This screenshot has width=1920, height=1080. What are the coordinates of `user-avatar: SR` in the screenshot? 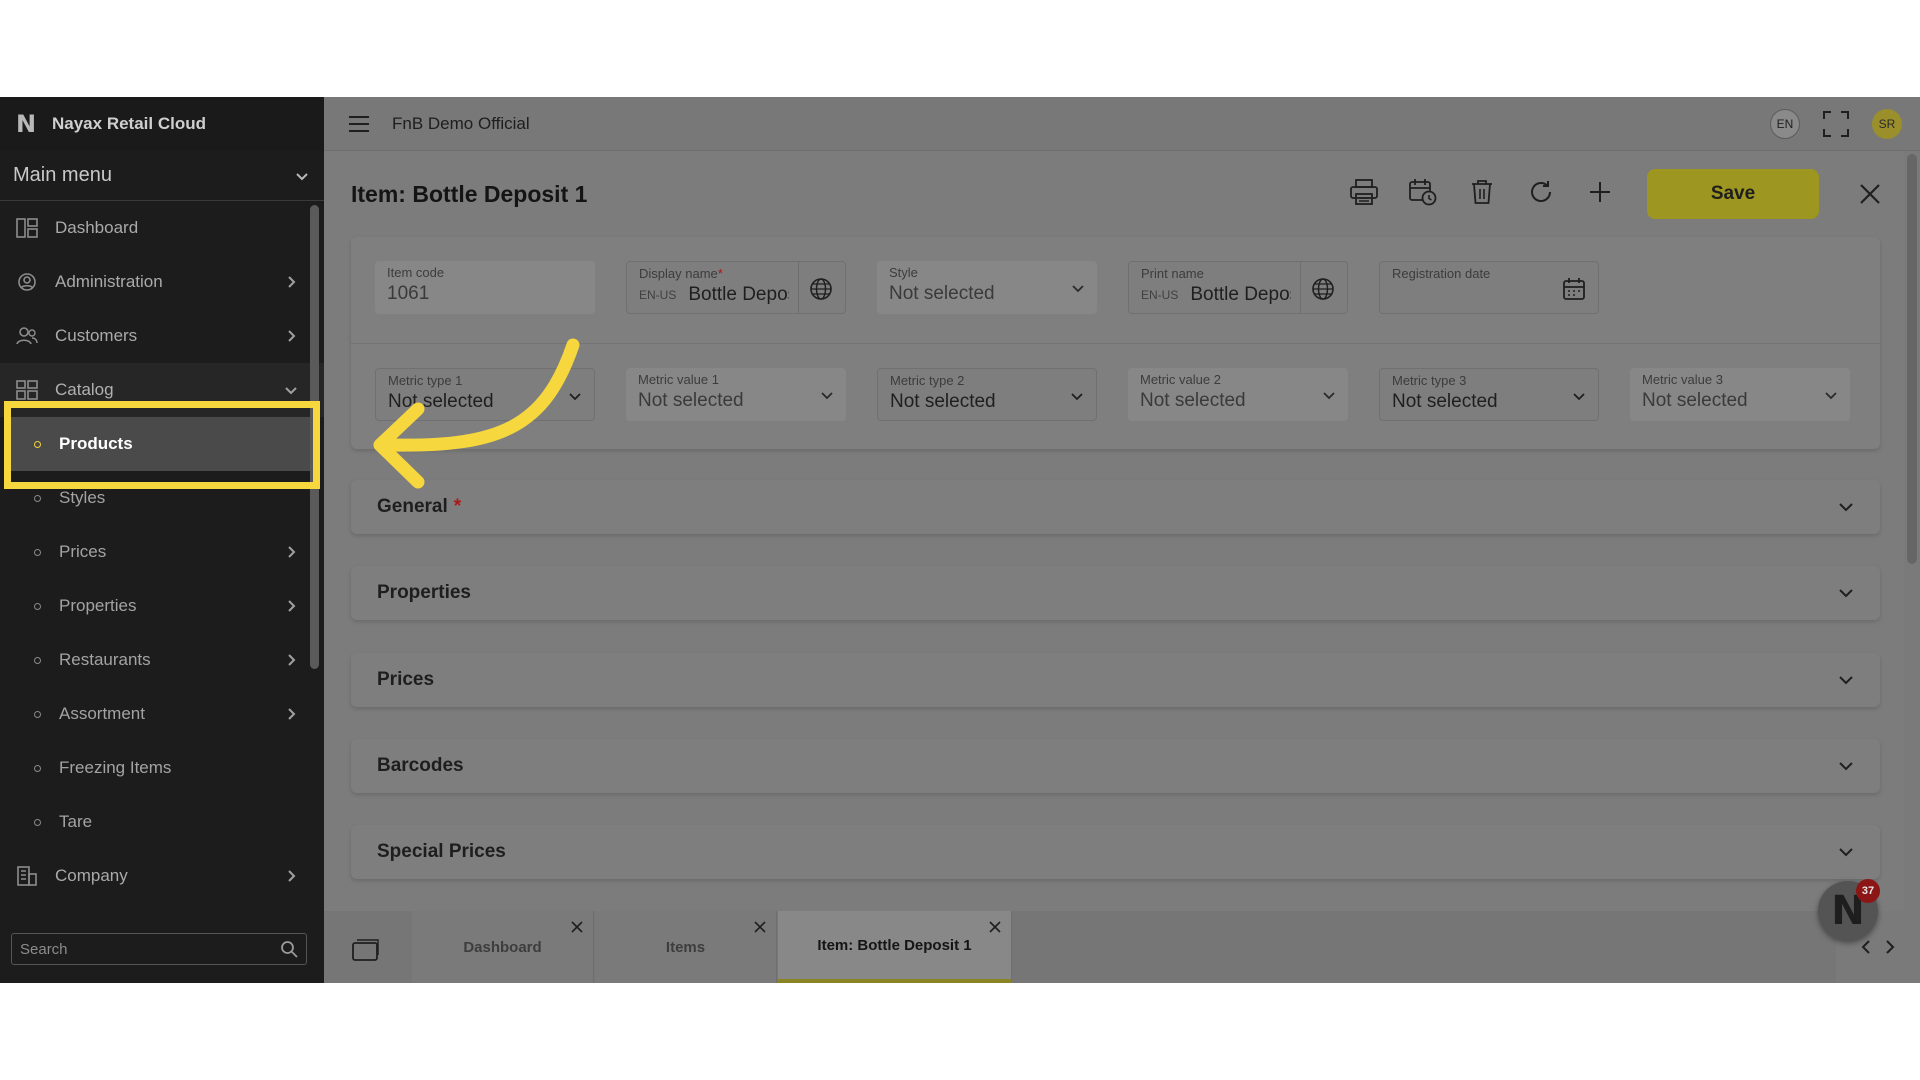 It's located at (1887, 124).